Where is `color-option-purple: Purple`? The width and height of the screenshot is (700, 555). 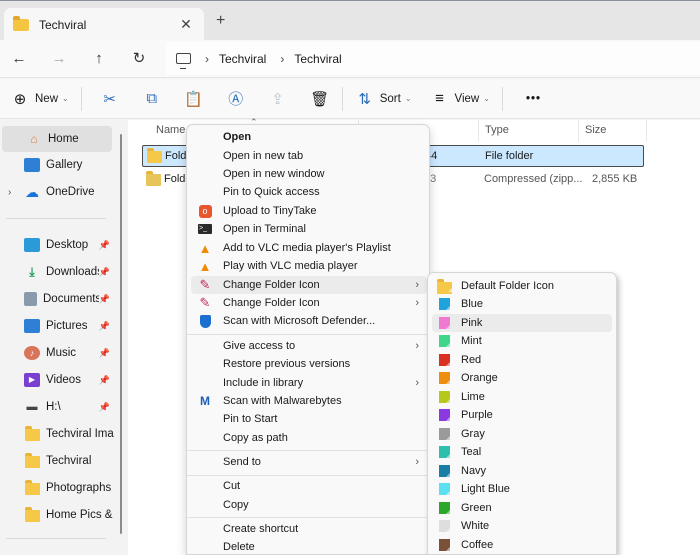
color-option-purple: Purple is located at coordinates (522, 415).